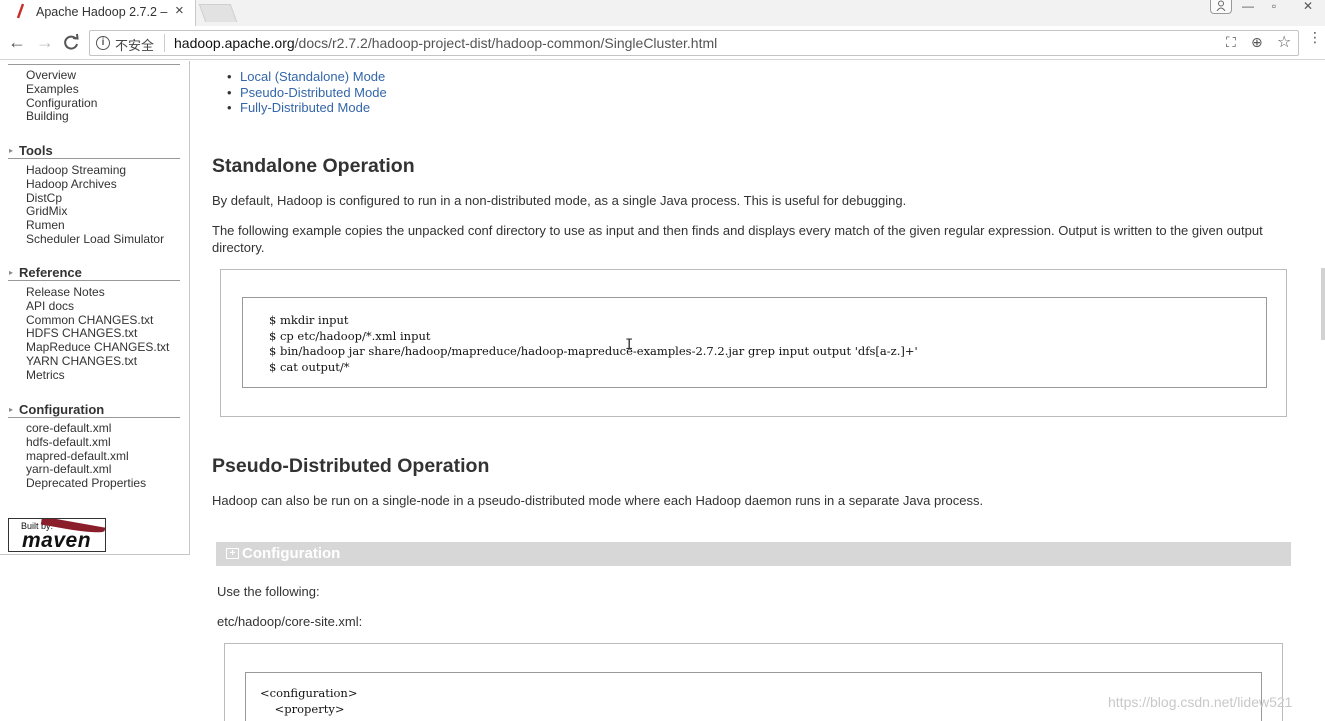  I want to click on maven-logo-text: maven, so click(57, 540).